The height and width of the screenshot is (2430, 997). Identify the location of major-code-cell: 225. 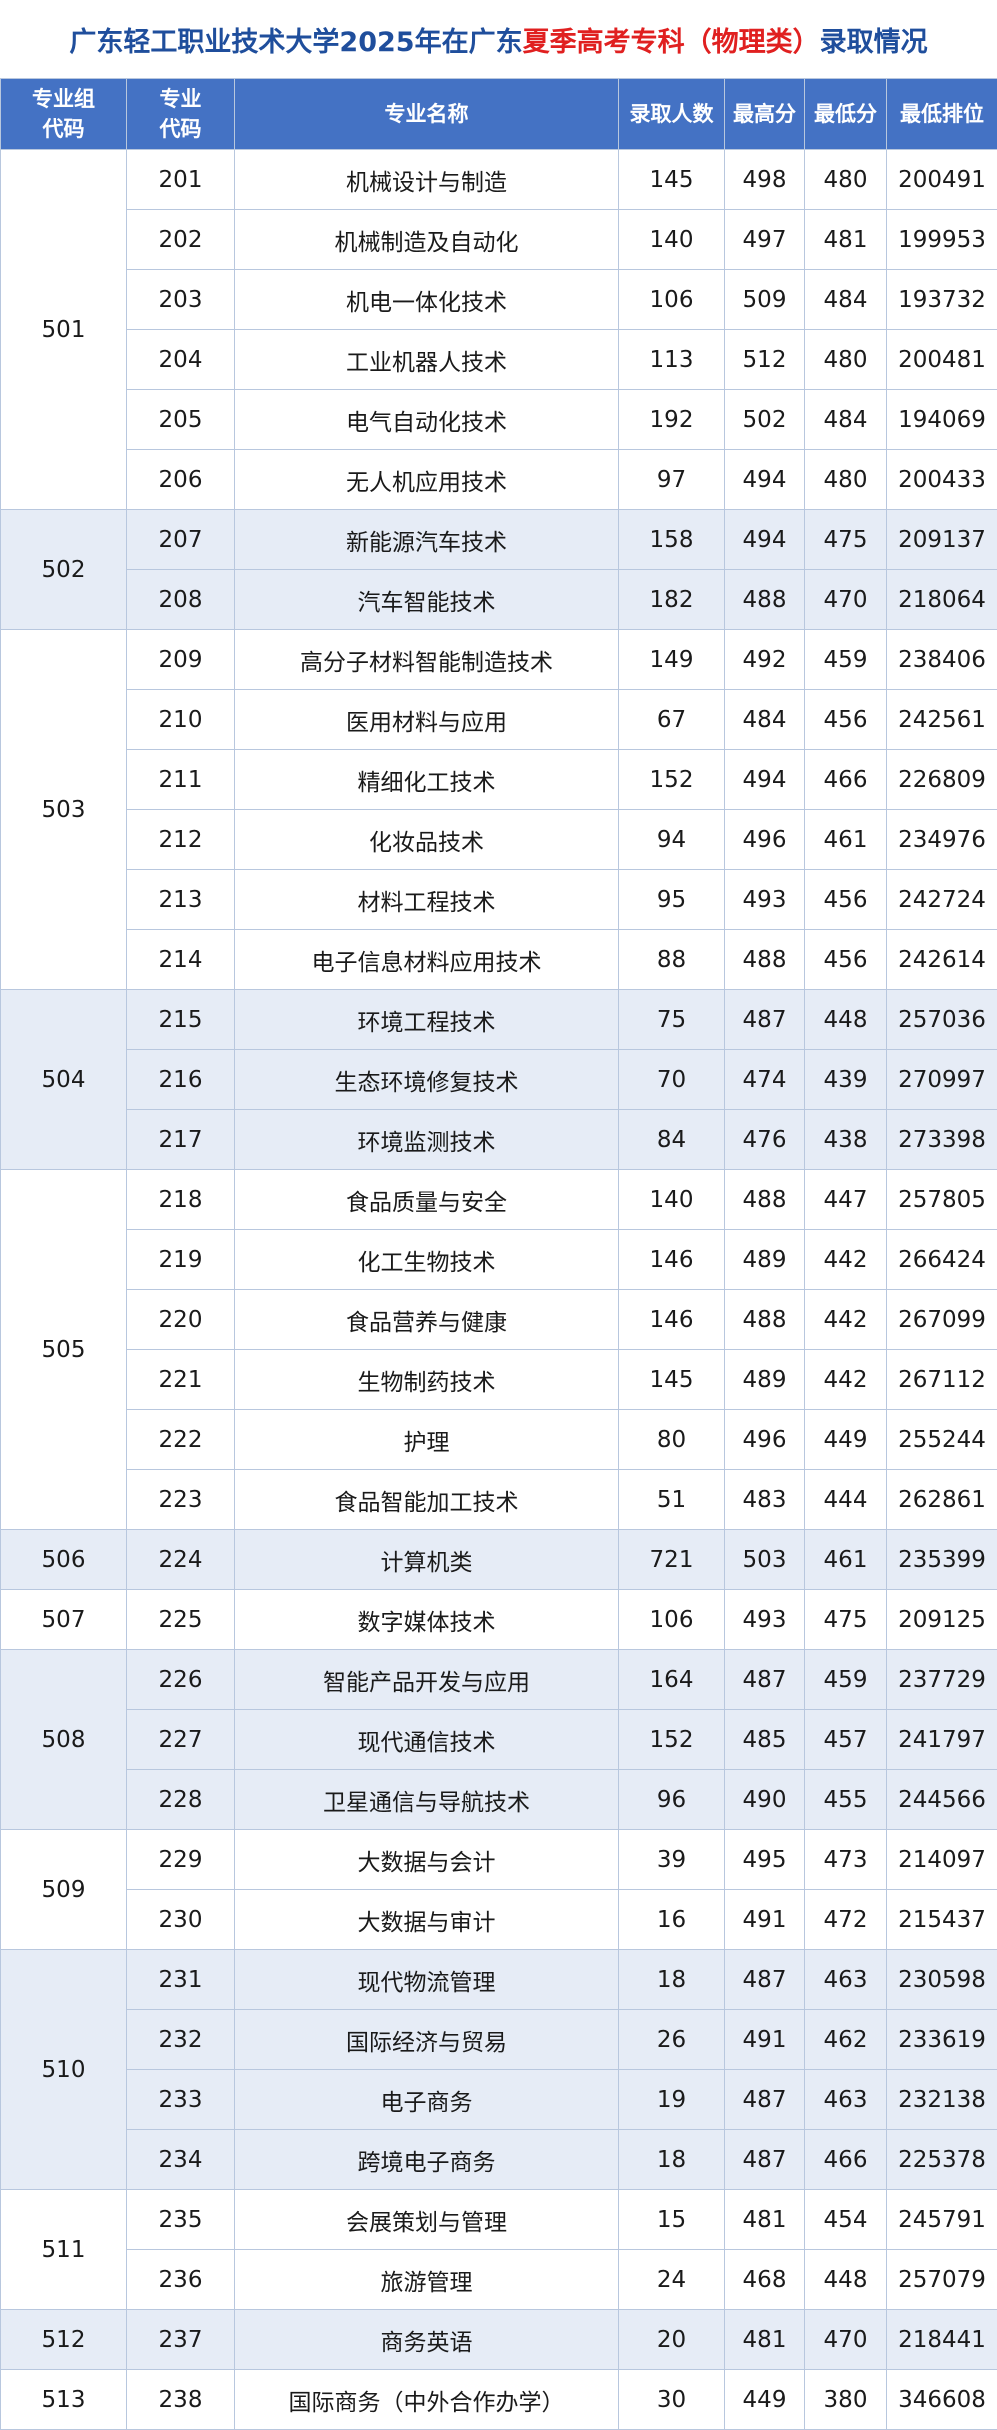
(180, 1619).